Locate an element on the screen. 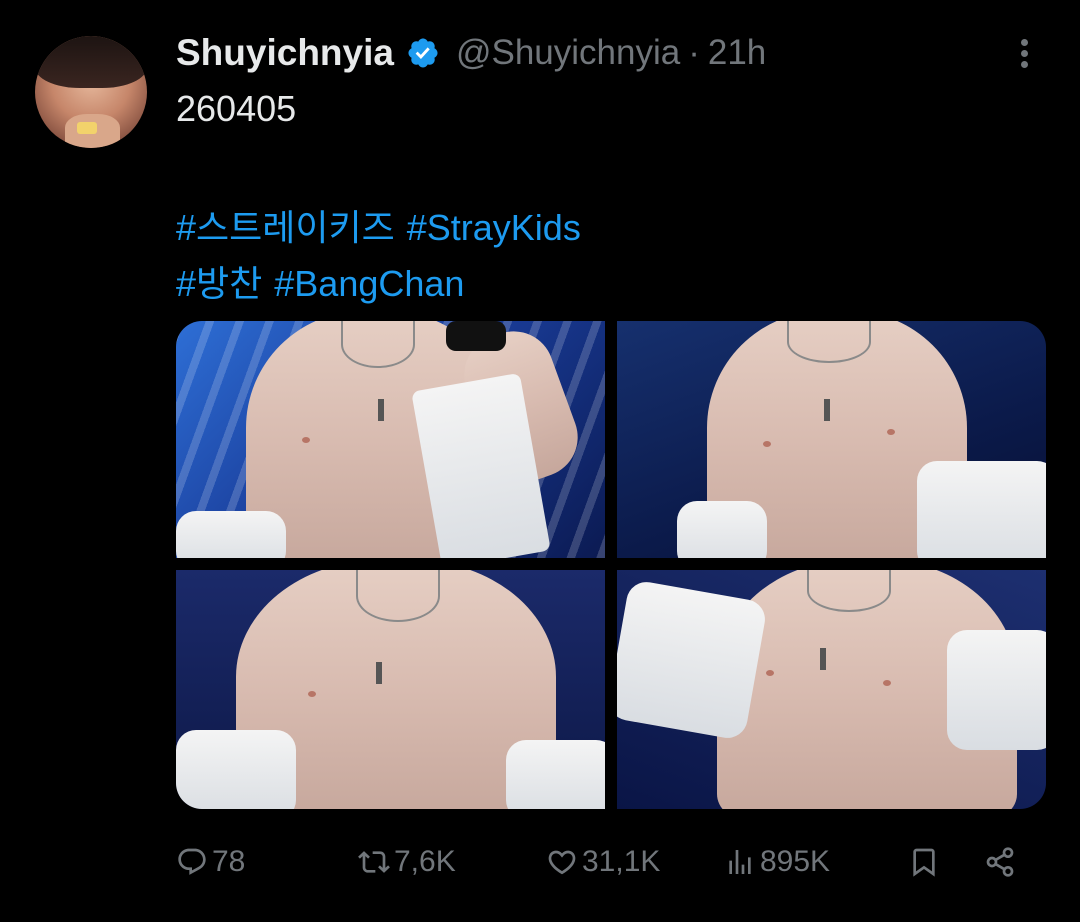  views-count: 895K is located at coordinates (795, 861).